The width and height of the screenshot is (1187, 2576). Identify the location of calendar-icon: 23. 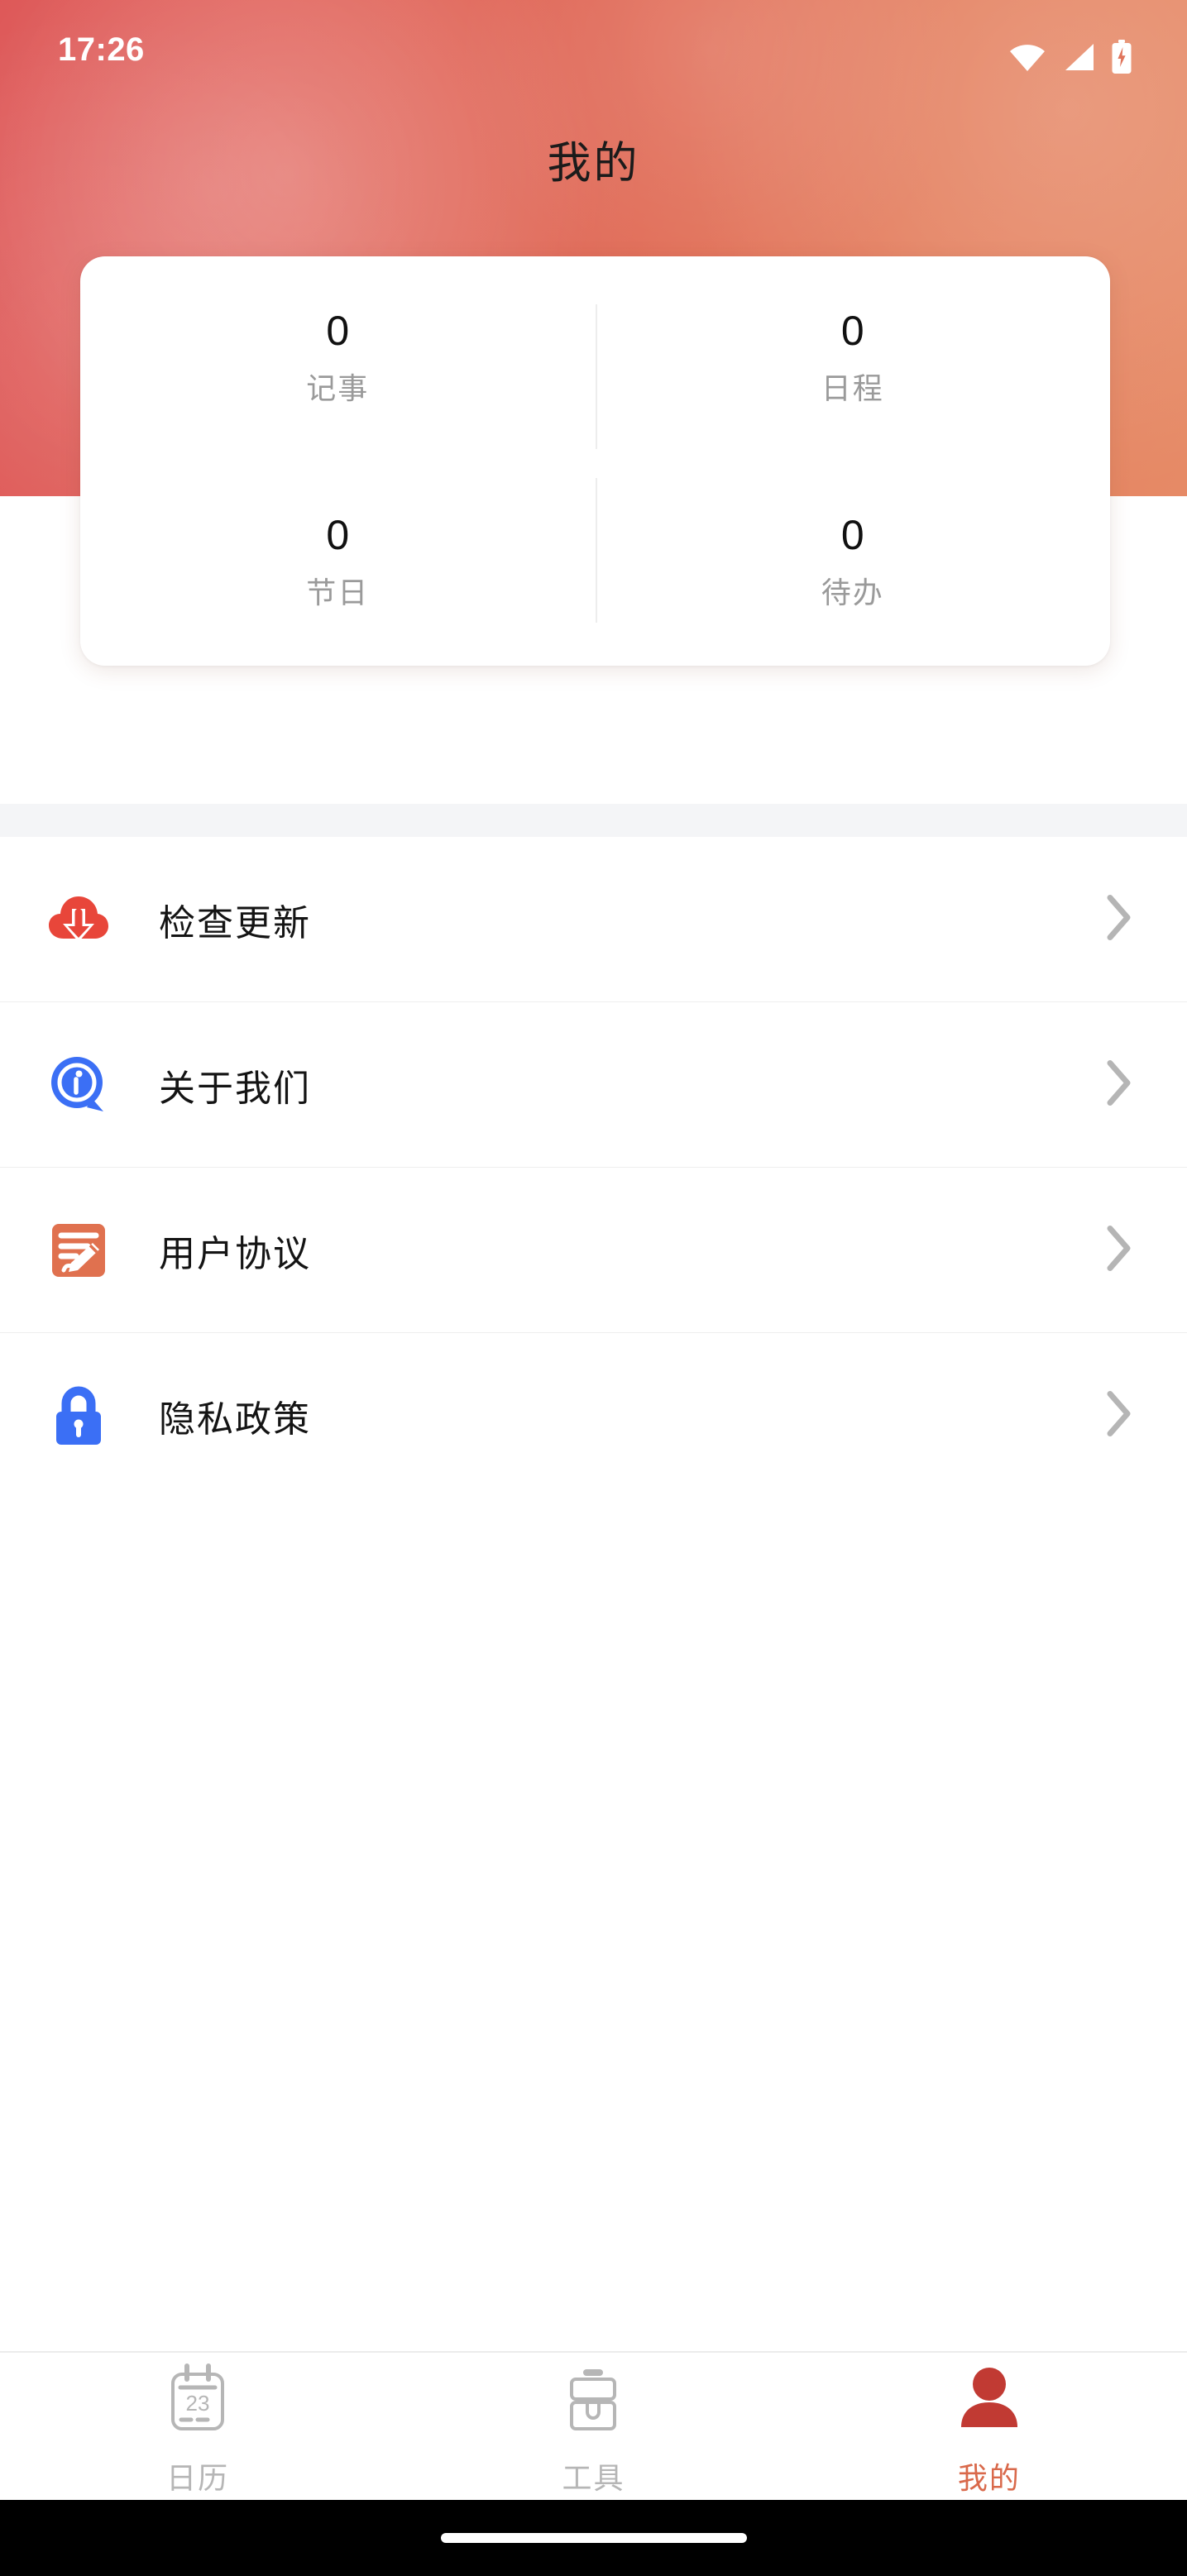
(198, 2398).